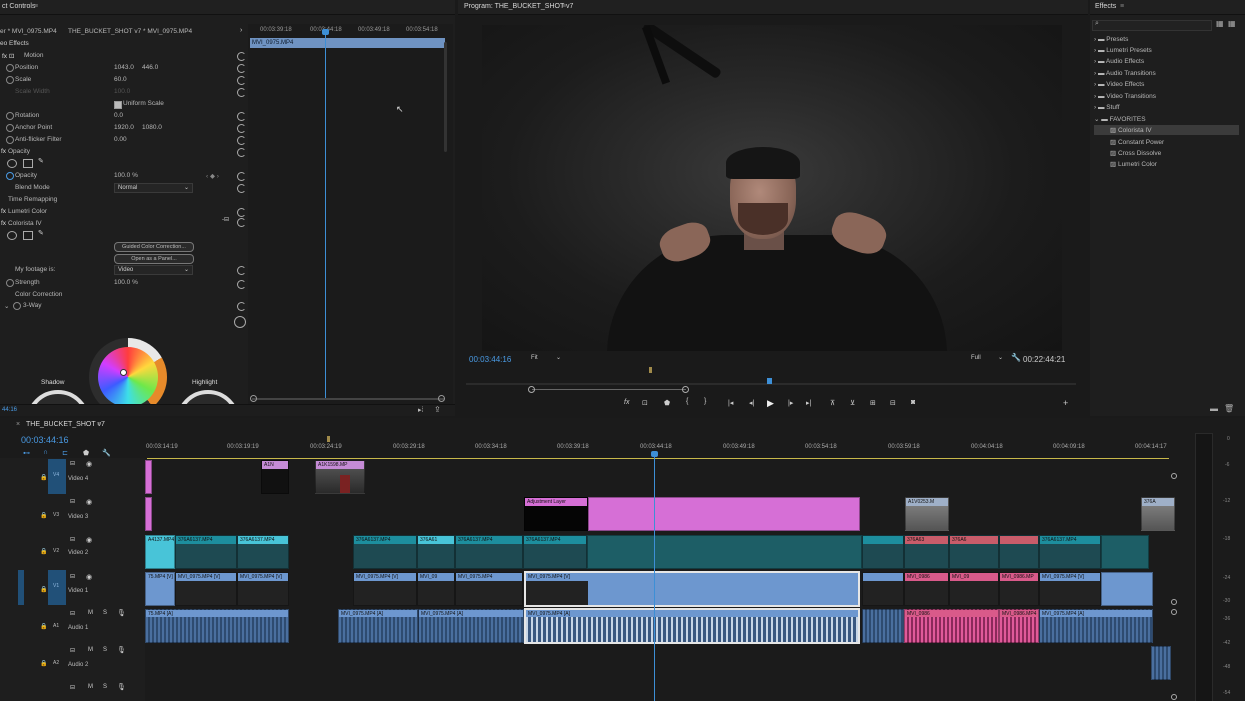 The width and height of the screenshot is (1245, 701). I want to click on sequence-clip-label: THE_BUCKET_SHOT v7 * MVI_0975.MP4, so click(130, 33).